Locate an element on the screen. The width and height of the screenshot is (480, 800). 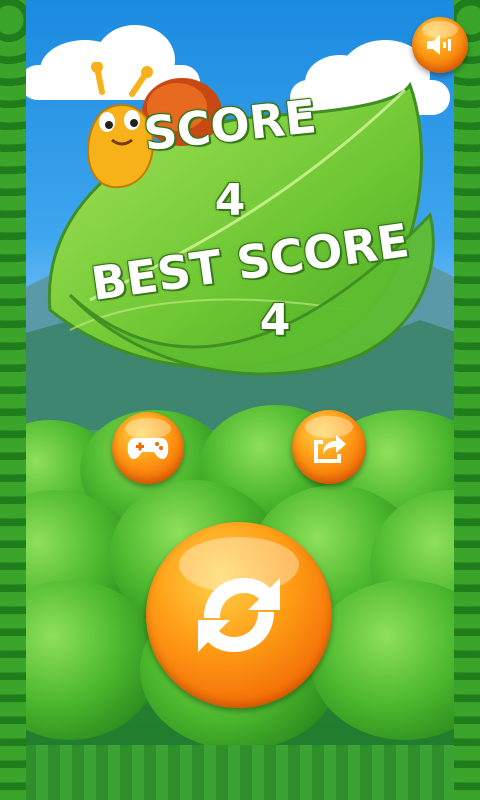
best-score-value: 4 is located at coordinates (275, 320).